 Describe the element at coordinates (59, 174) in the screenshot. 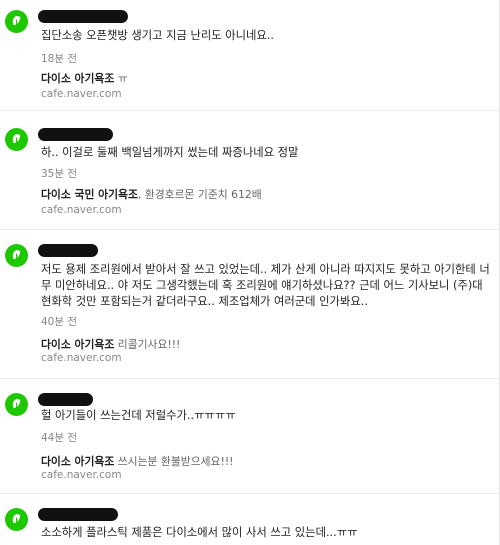

I see `timestamp: 35분 전` at that location.